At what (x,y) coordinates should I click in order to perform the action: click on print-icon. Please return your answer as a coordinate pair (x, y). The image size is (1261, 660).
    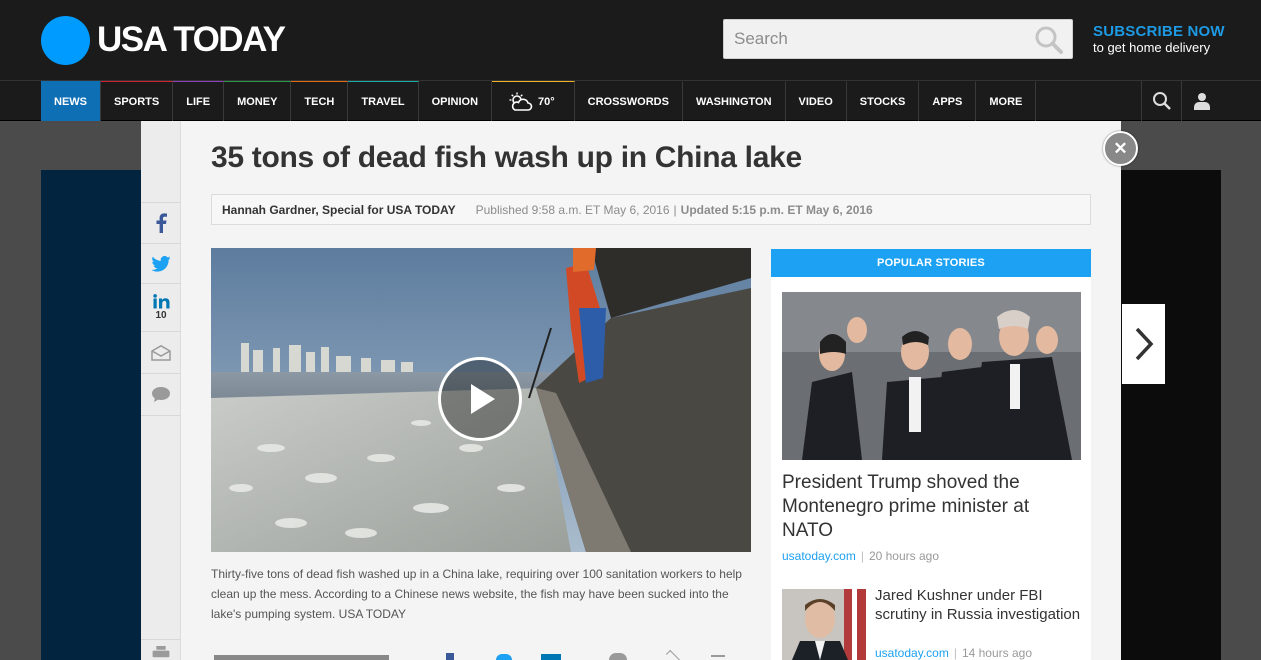
    Looking at the image, I should click on (161, 652).